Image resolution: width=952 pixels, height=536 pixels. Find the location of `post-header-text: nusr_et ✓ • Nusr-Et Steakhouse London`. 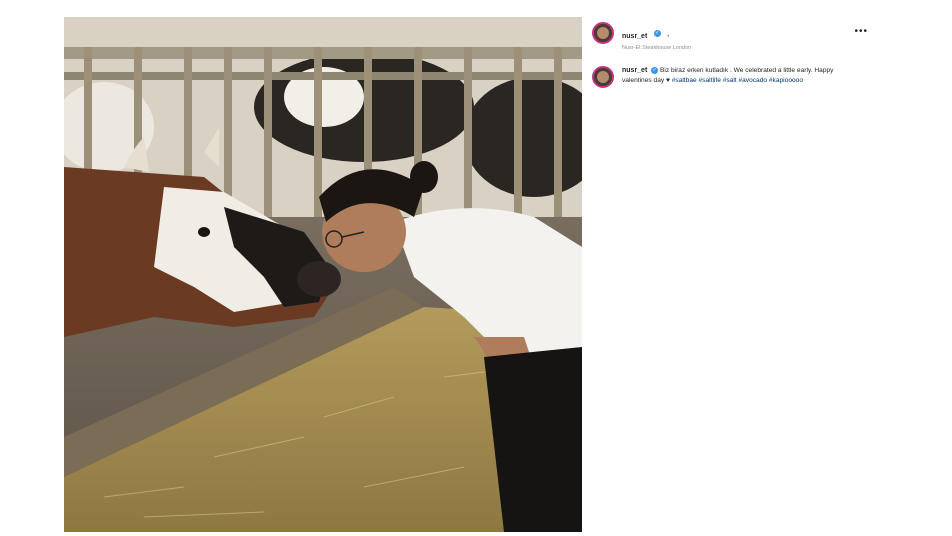

post-header-text: nusr_et ✓ • Nusr-Et Steakhouse London is located at coordinates (656, 38).